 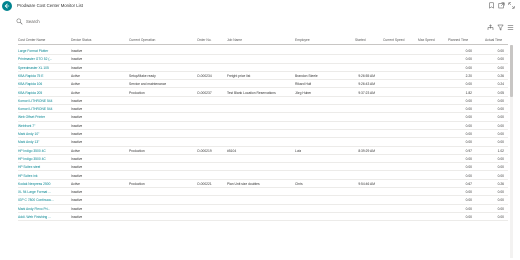 I want to click on cell-order: O-000221, so click(x=204, y=183).